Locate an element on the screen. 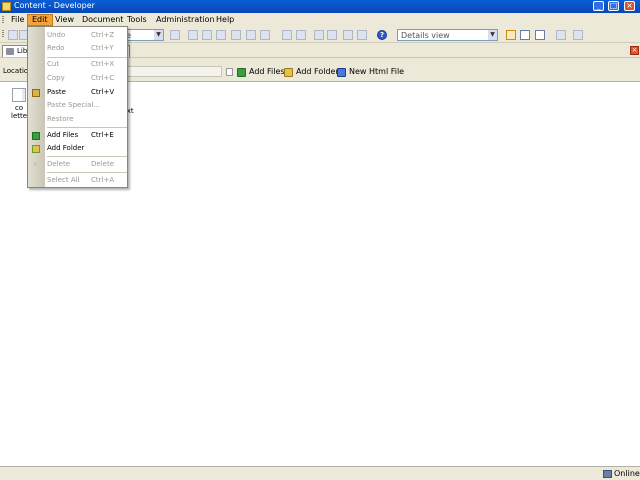 Image resolution: width=640 pixels, height=480 pixels. menu-item-label: Paste is located at coordinates (56, 92).